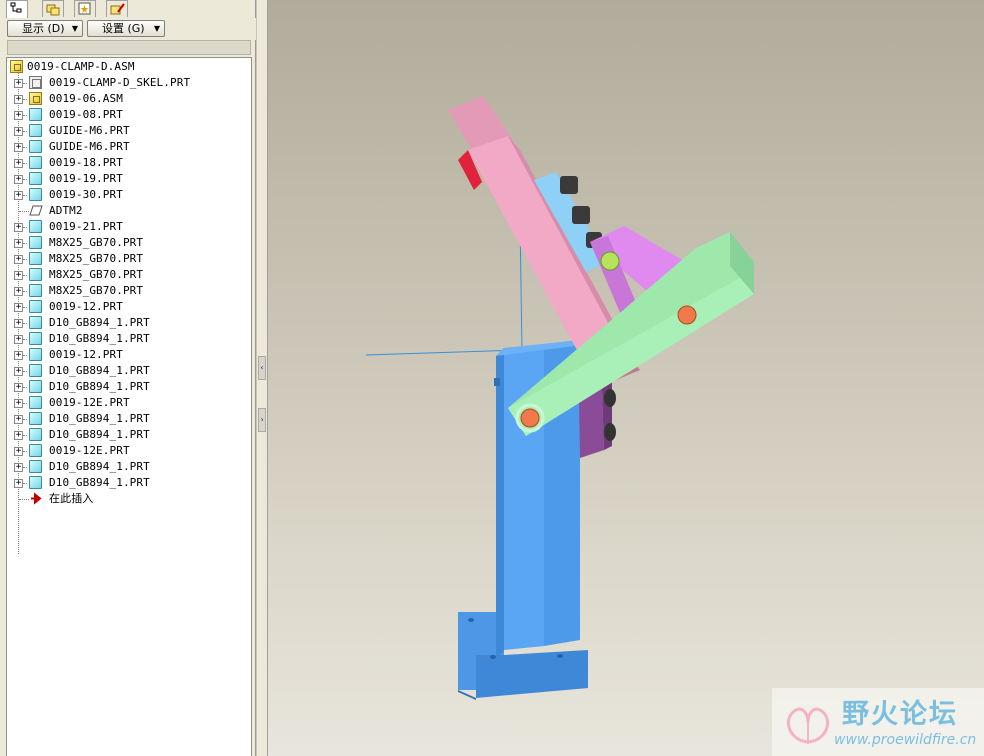 Image resolution: width=984 pixels, height=756 pixels. What do you see at coordinates (127, 227) in the screenshot?
I see `tree-item: +0019-21.PRT` at bounding box center [127, 227].